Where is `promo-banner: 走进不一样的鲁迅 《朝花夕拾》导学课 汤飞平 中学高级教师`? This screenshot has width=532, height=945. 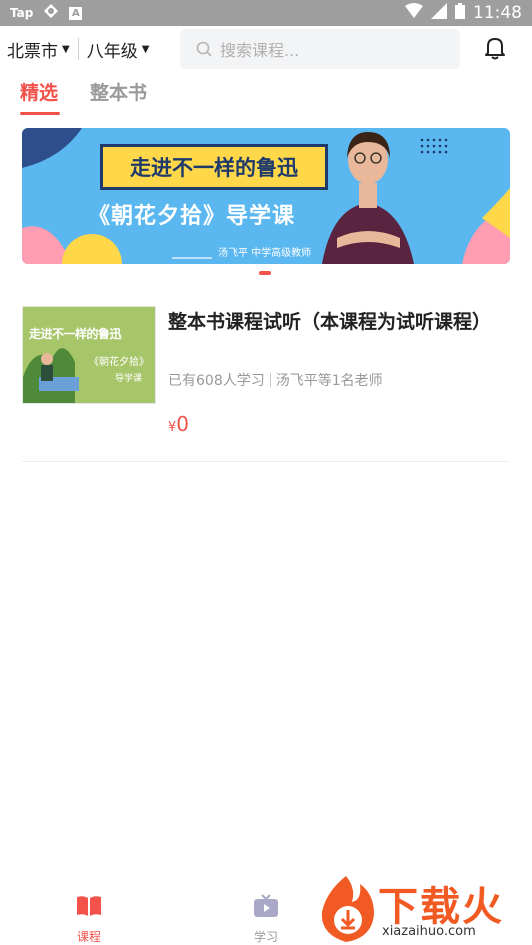 promo-banner: 走进不一样的鲁迅 《朝花夕拾》导学课 汤飞平 中学高级教师 is located at coordinates (266, 196).